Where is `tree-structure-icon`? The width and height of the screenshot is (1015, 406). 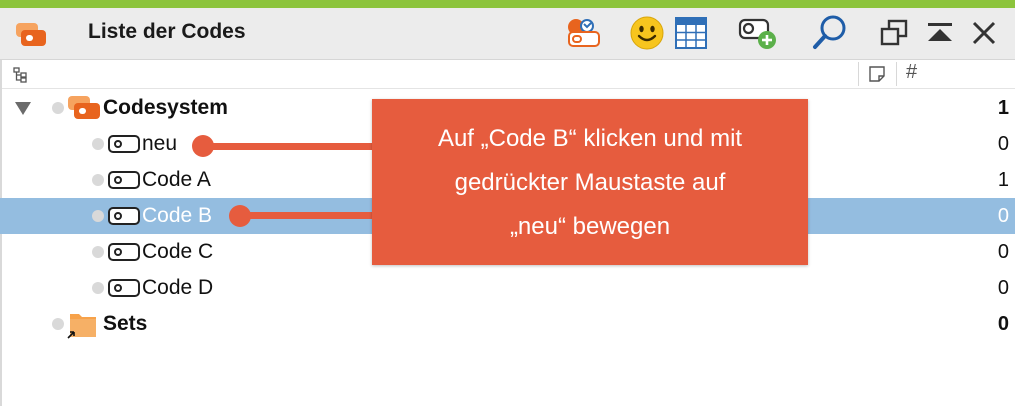 tree-structure-icon is located at coordinates (21, 75).